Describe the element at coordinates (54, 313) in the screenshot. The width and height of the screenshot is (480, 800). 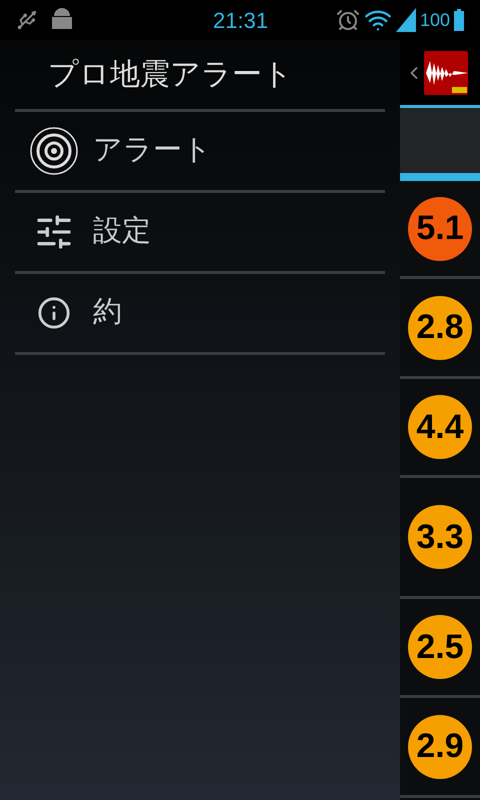
I see `info-icon` at that location.